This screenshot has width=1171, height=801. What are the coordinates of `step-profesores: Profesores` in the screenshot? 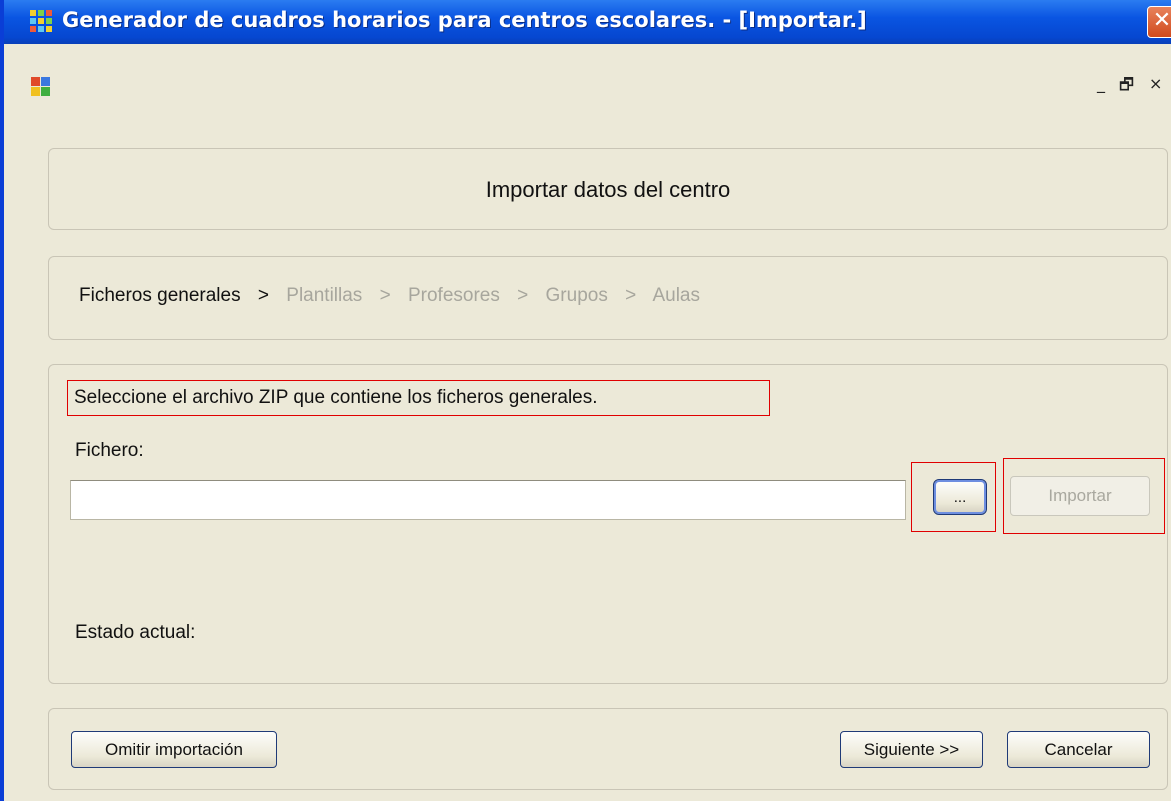 It's located at (453, 295).